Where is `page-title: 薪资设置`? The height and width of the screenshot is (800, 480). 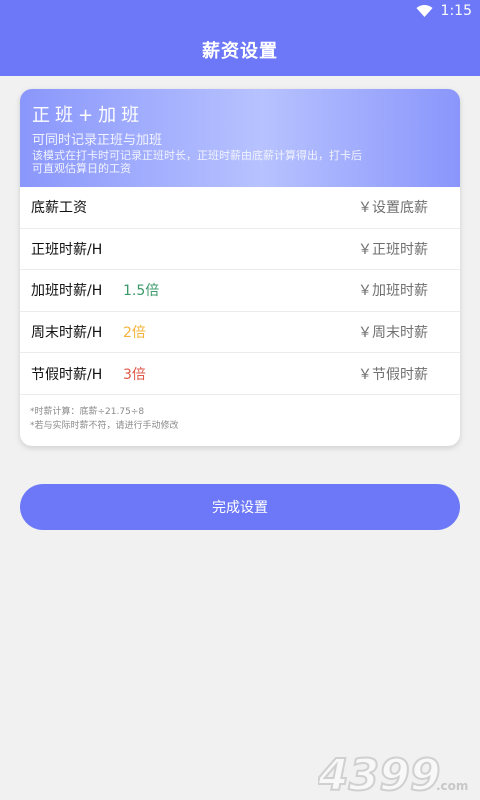
page-title: 薪资设置 is located at coordinates (240, 51).